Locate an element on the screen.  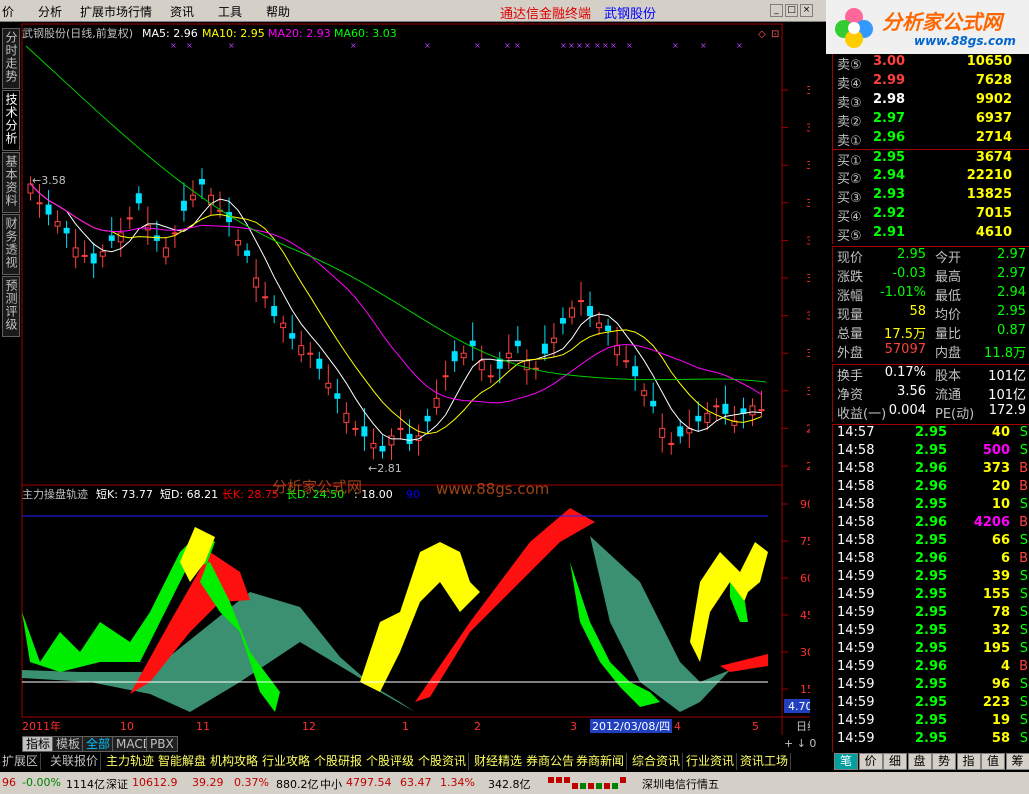
function-tab: 行业资讯 is located at coordinates (711, 761).